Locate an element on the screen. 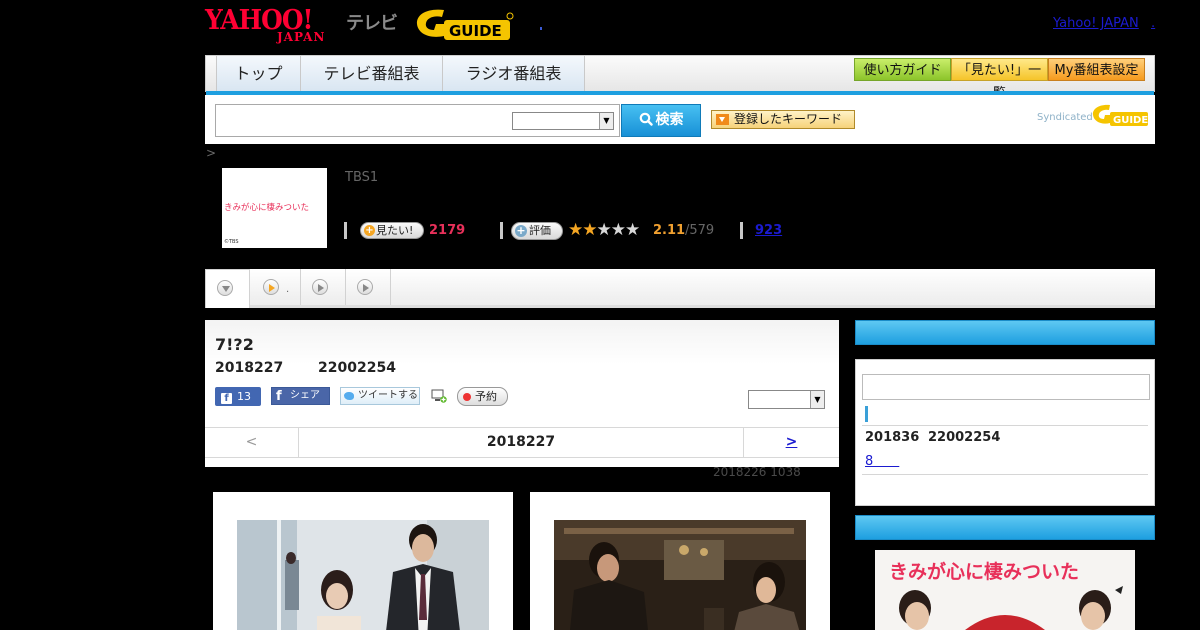 The height and width of the screenshot is (630, 1200). poster-image: きみが心に棲みついた is located at coordinates (1005, 590).